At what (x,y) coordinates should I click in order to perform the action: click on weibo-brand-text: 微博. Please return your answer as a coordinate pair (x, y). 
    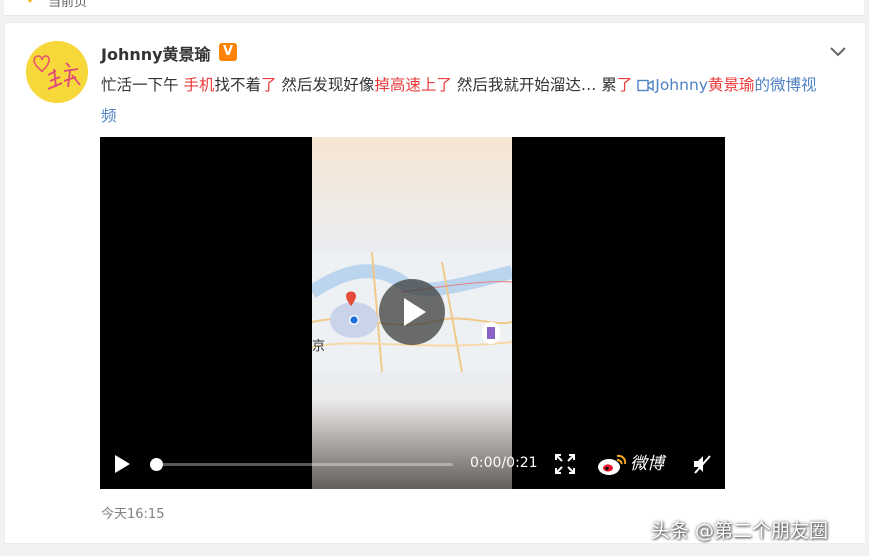
    Looking at the image, I should click on (647, 464).